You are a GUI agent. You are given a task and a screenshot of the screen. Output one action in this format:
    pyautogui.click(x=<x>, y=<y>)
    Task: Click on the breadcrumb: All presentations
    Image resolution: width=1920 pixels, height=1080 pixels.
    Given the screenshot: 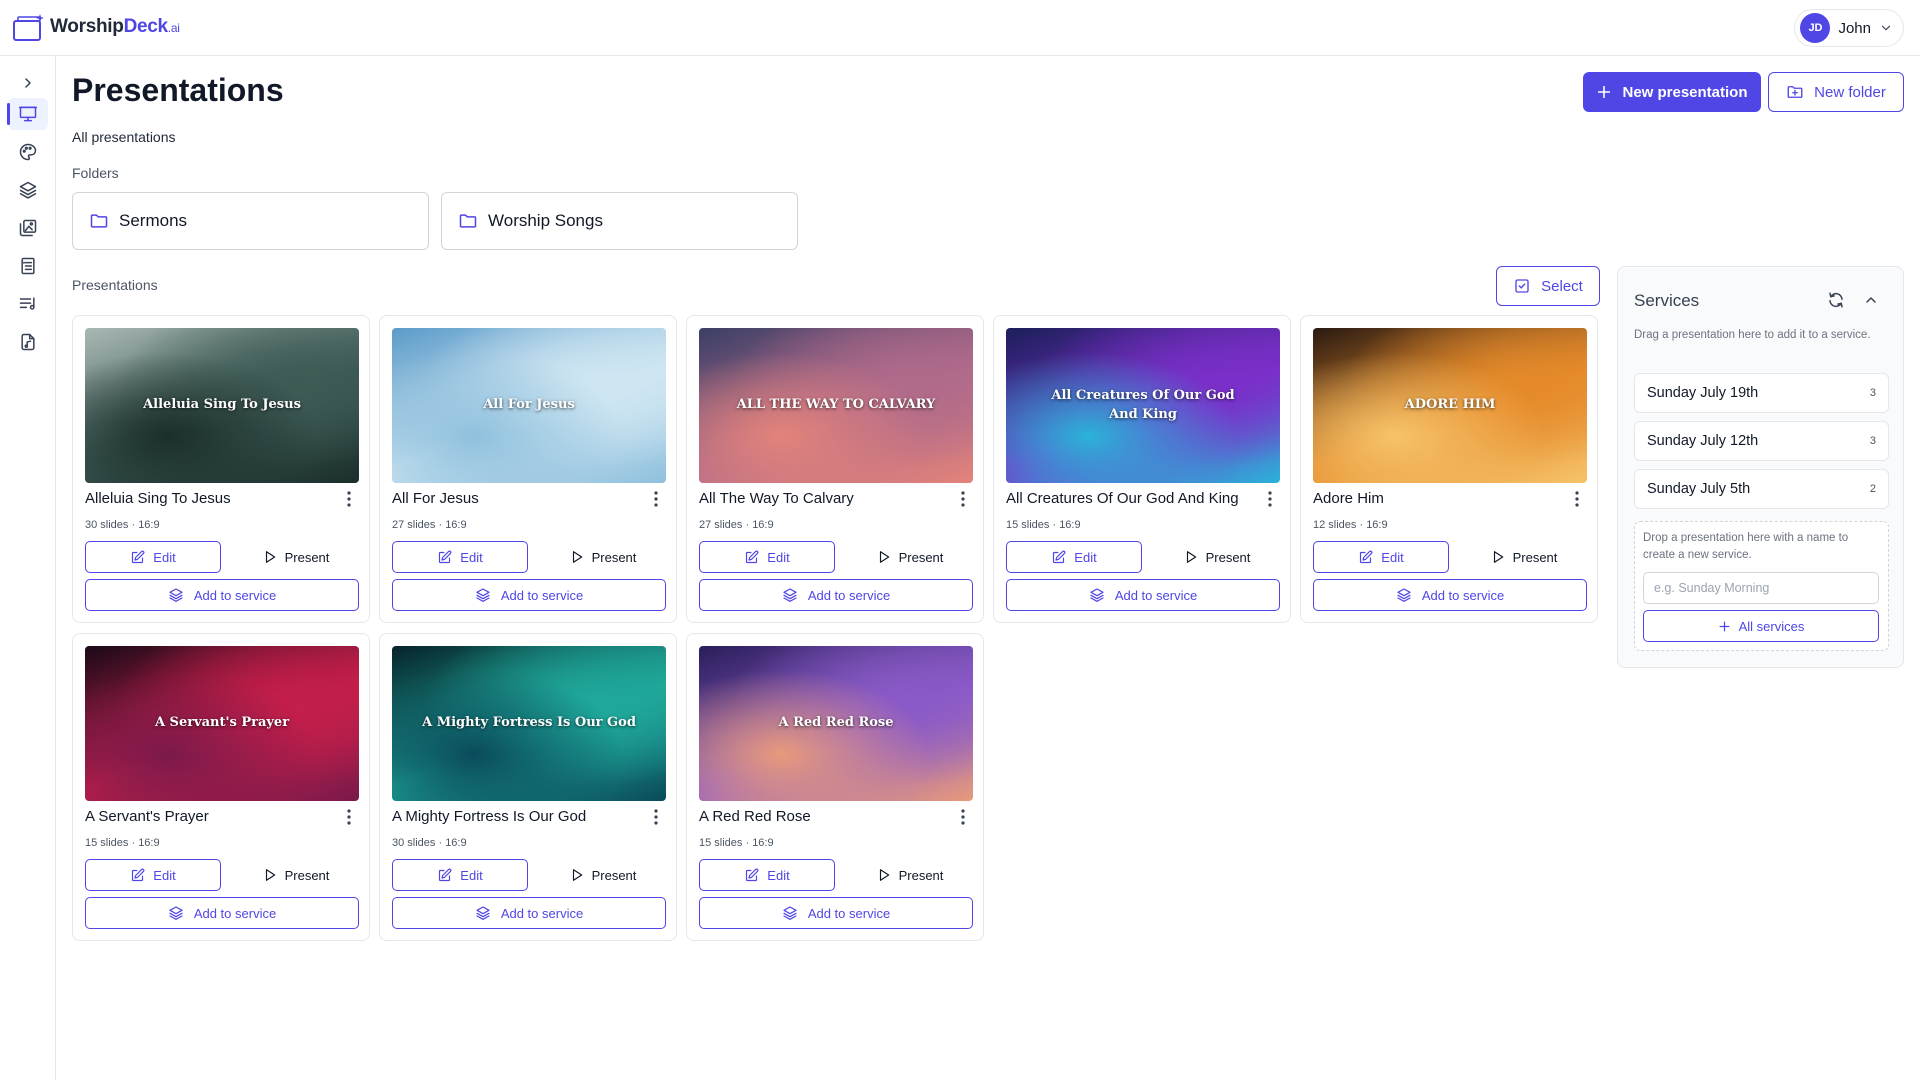 What is the action you would take?
    pyautogui.click(x=124, y=137)
    